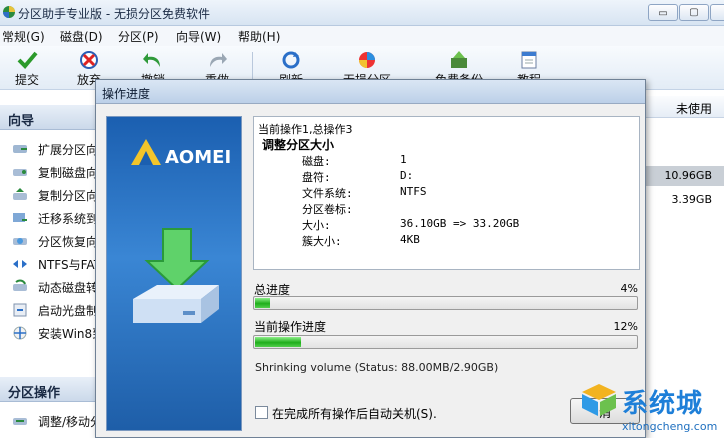  I want to click on sidebar-item-resize-move: 调整/移动分, so click(51, 421).